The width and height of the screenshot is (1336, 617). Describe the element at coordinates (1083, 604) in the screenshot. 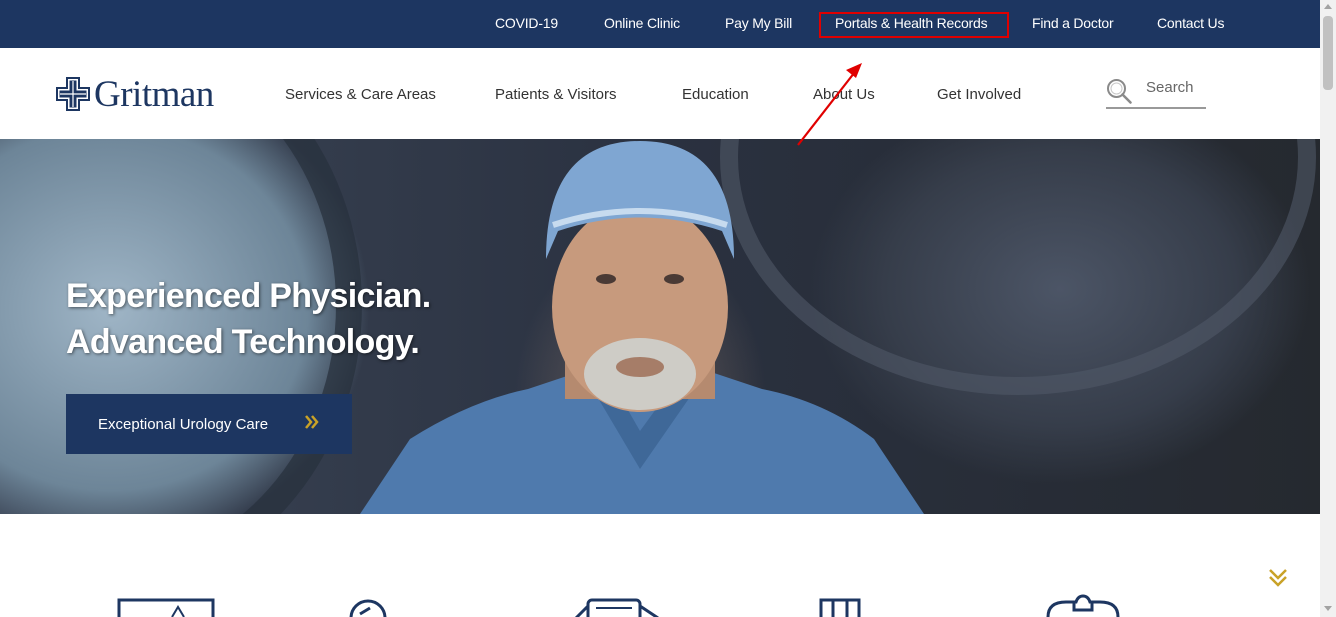

I see `clipboard-icon` at that location.